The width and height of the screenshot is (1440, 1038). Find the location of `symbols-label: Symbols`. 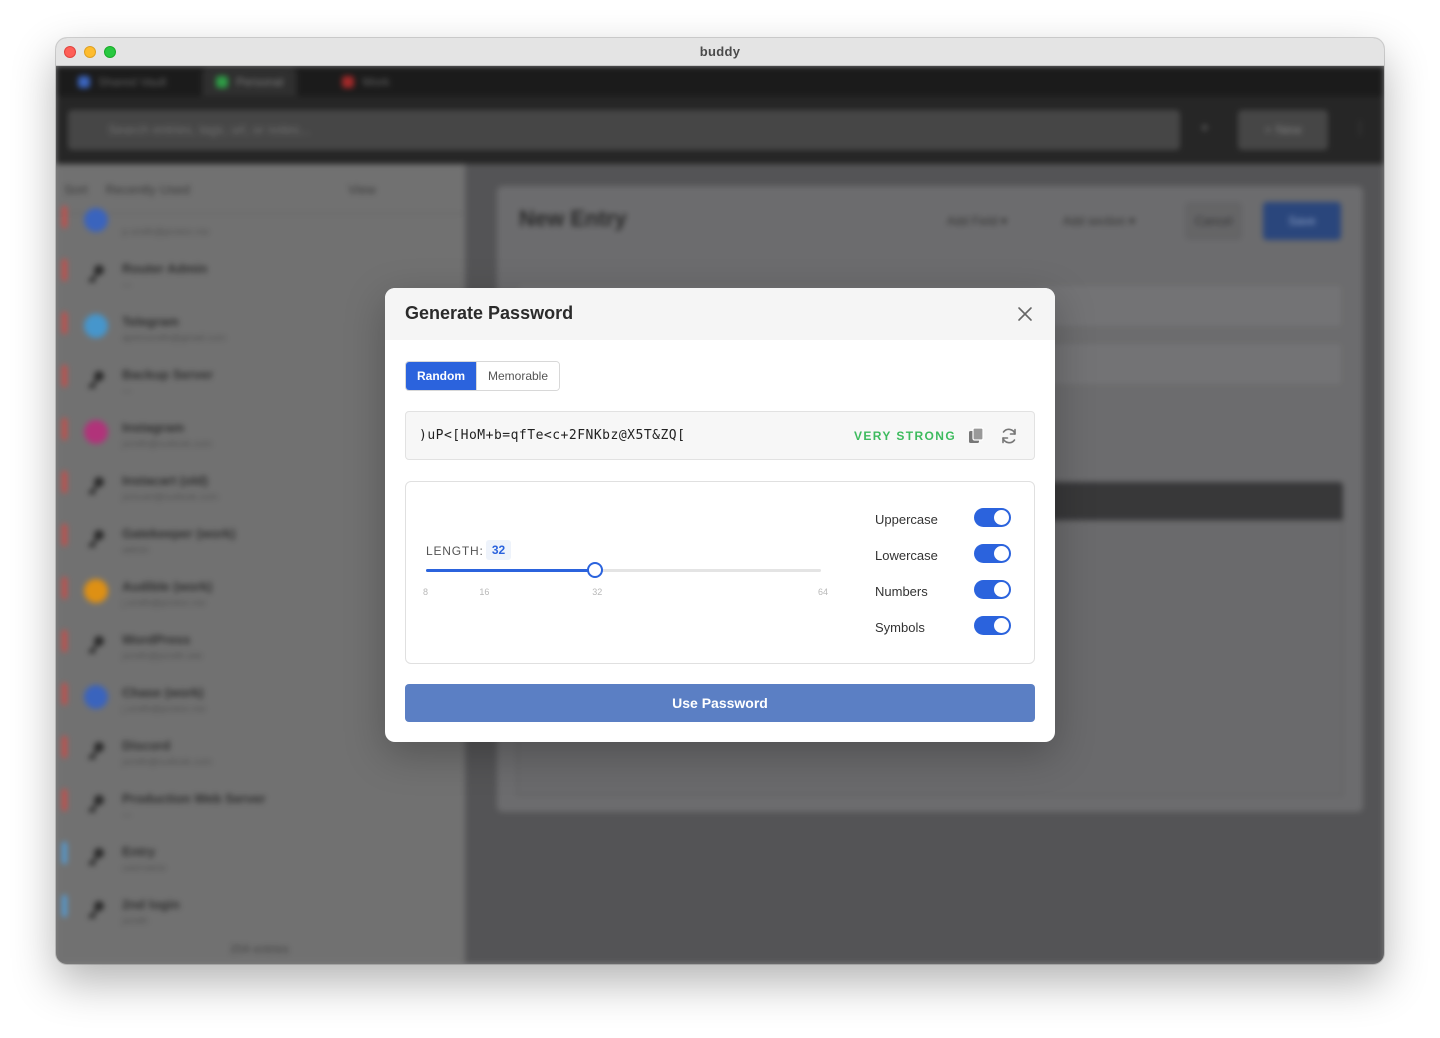

symbols-label: Symbols is located at coordinates (900, 627).